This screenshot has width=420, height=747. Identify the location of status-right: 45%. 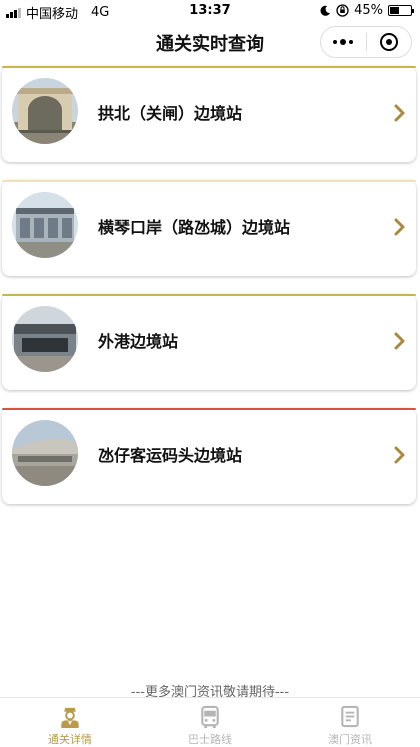
(366, 10).